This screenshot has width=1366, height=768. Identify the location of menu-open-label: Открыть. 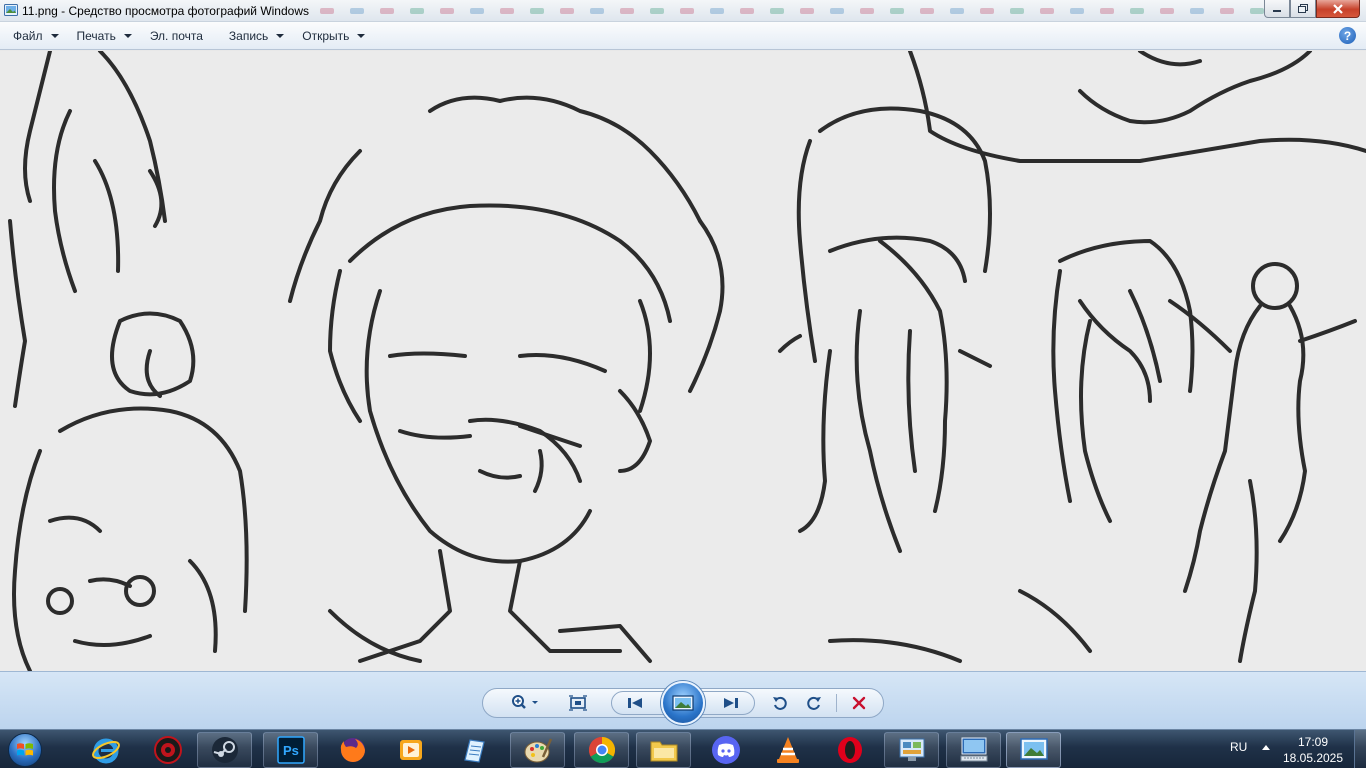
(326, 35).